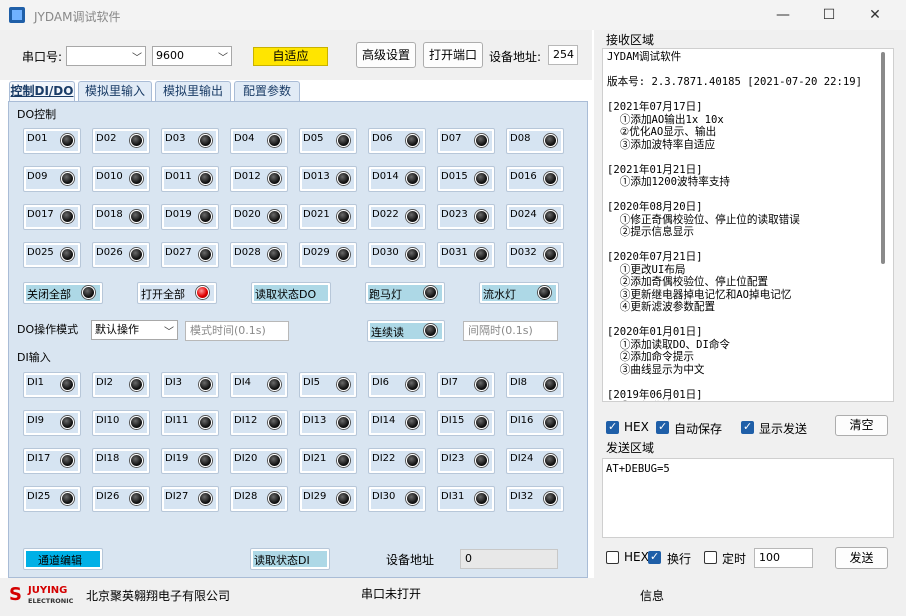  What do you see at coordinates (397, 217) in the screenshot?
I see `do-output-toggle: D022` at bounding box center [397, 217].